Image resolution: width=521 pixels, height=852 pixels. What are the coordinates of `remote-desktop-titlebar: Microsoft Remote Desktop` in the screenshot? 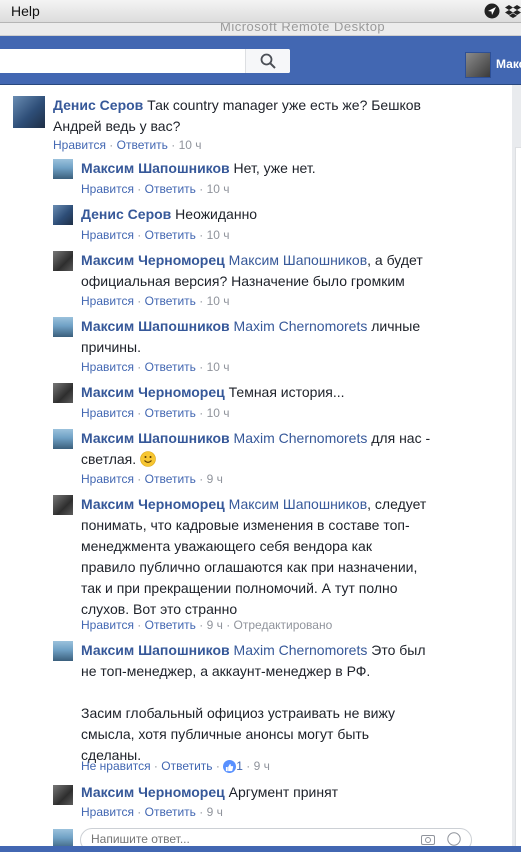 It's located at (260, 29).